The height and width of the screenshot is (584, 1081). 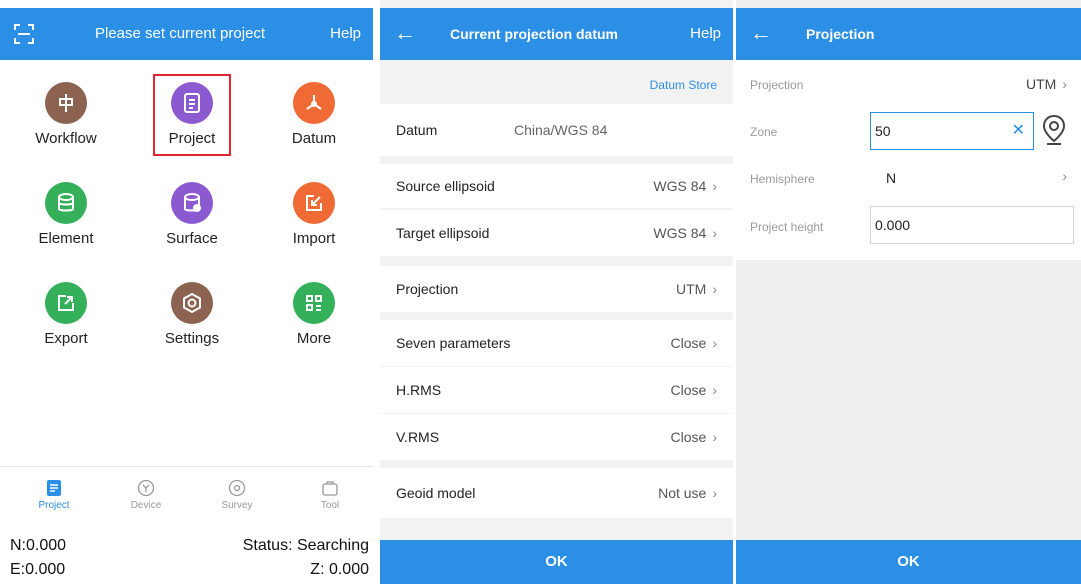 What do you see at coordinates (556, 186) in the screenshot?
I see `source-ellipsoid-row: Source ellipsoid WGS 84 ›` at bounding box center [556, 186].